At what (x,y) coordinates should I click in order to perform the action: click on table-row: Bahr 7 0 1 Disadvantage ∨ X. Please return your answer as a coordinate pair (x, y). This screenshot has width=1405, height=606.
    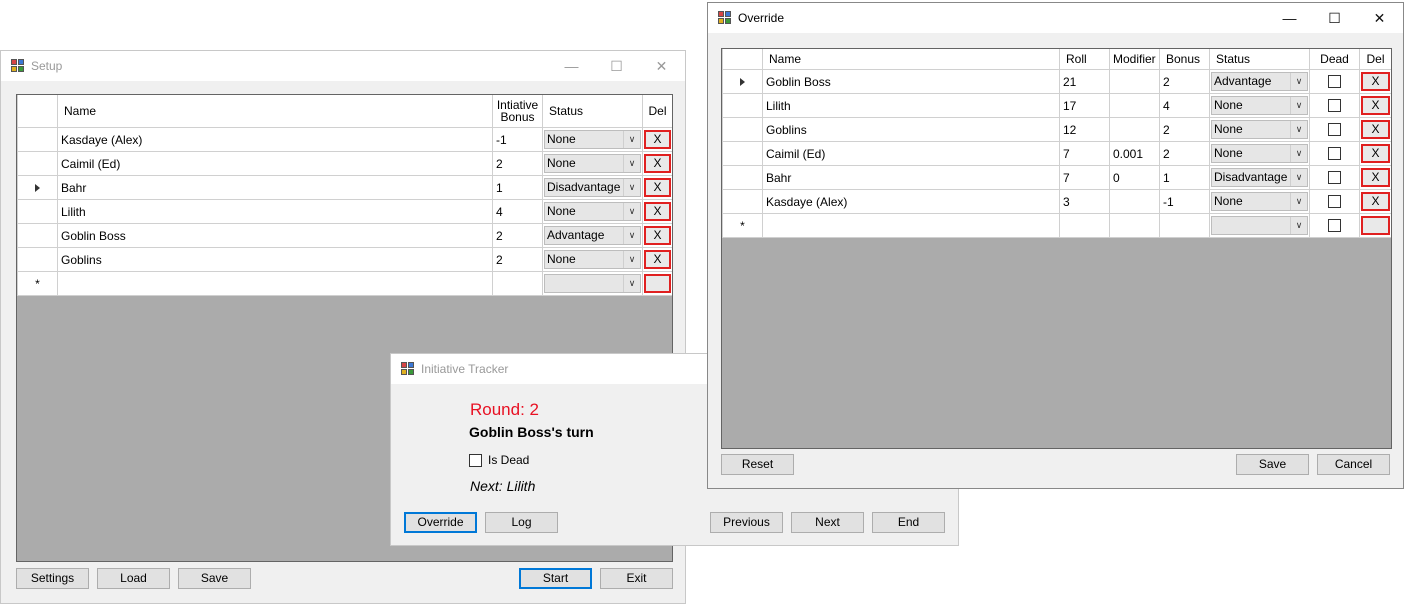
    Looking at the image, I should click on (1056, 177).